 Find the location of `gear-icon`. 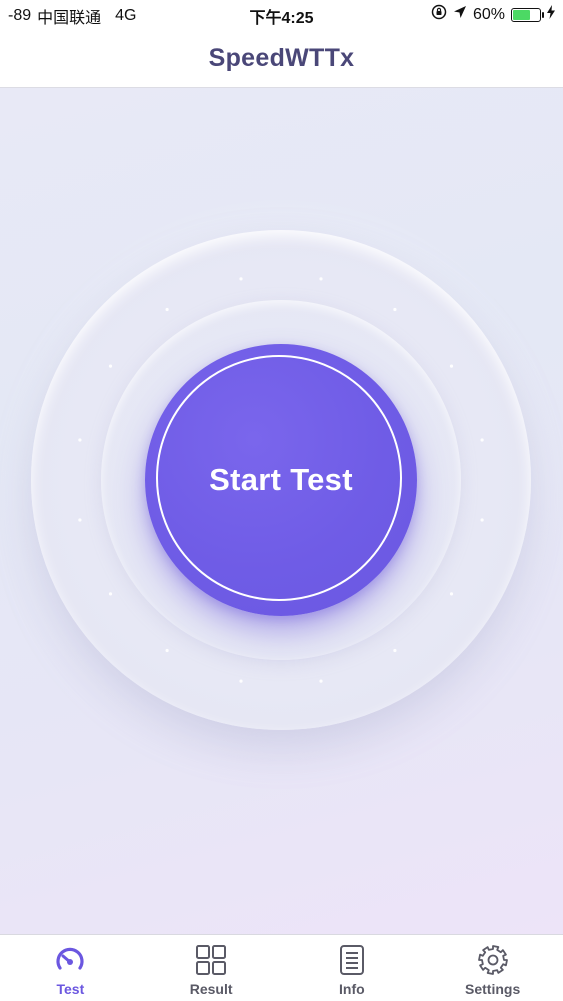

gear-icon is located at coordinates (493, 960).